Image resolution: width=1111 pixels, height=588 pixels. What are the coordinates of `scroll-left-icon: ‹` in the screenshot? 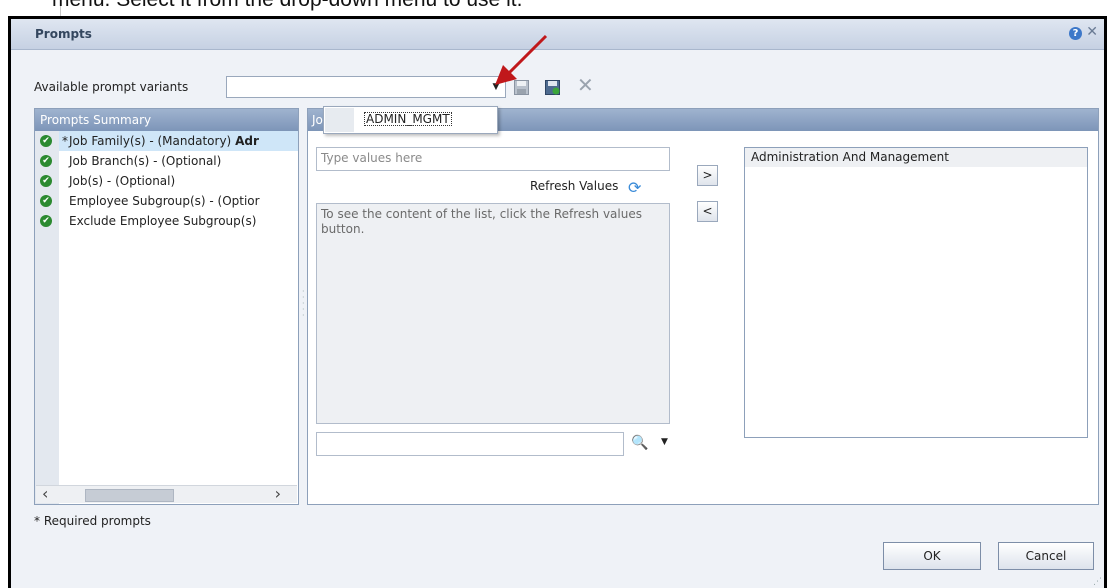 It's located at (45, 493).